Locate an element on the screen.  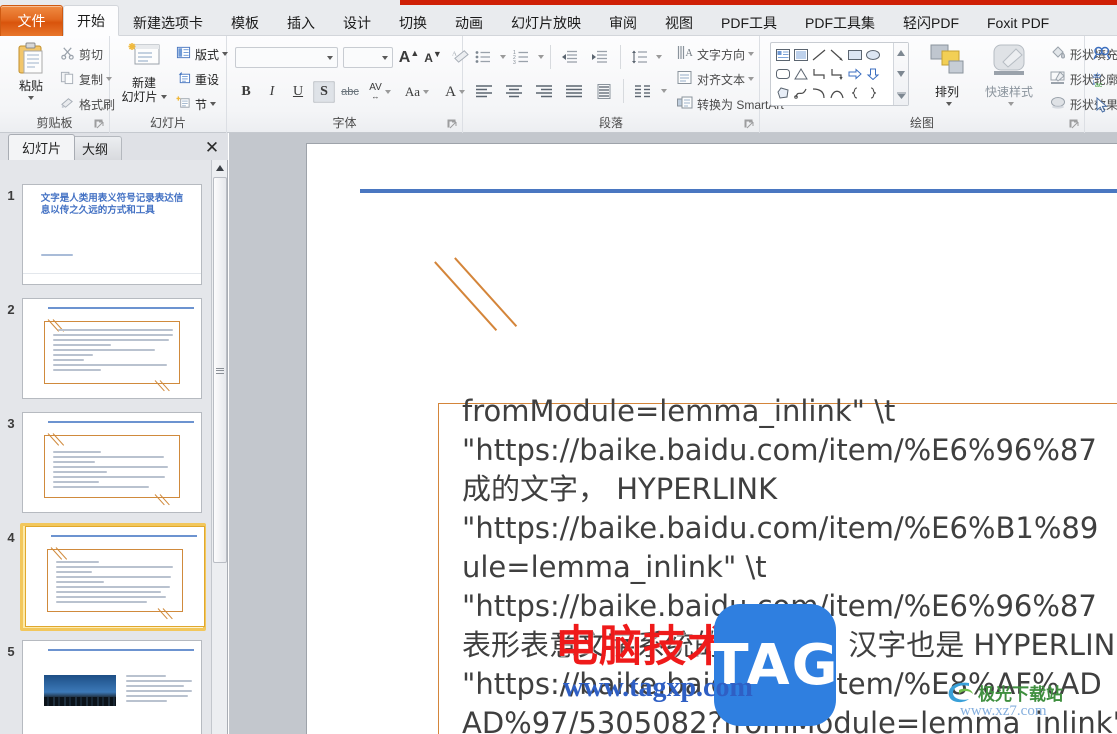
drawing-dialog-launcher is located at coordinates (1074, 124).